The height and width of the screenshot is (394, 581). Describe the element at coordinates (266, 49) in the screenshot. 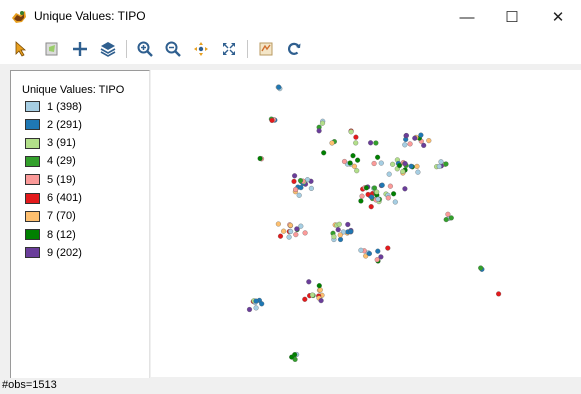

I see `map-legend-icon` at that location.